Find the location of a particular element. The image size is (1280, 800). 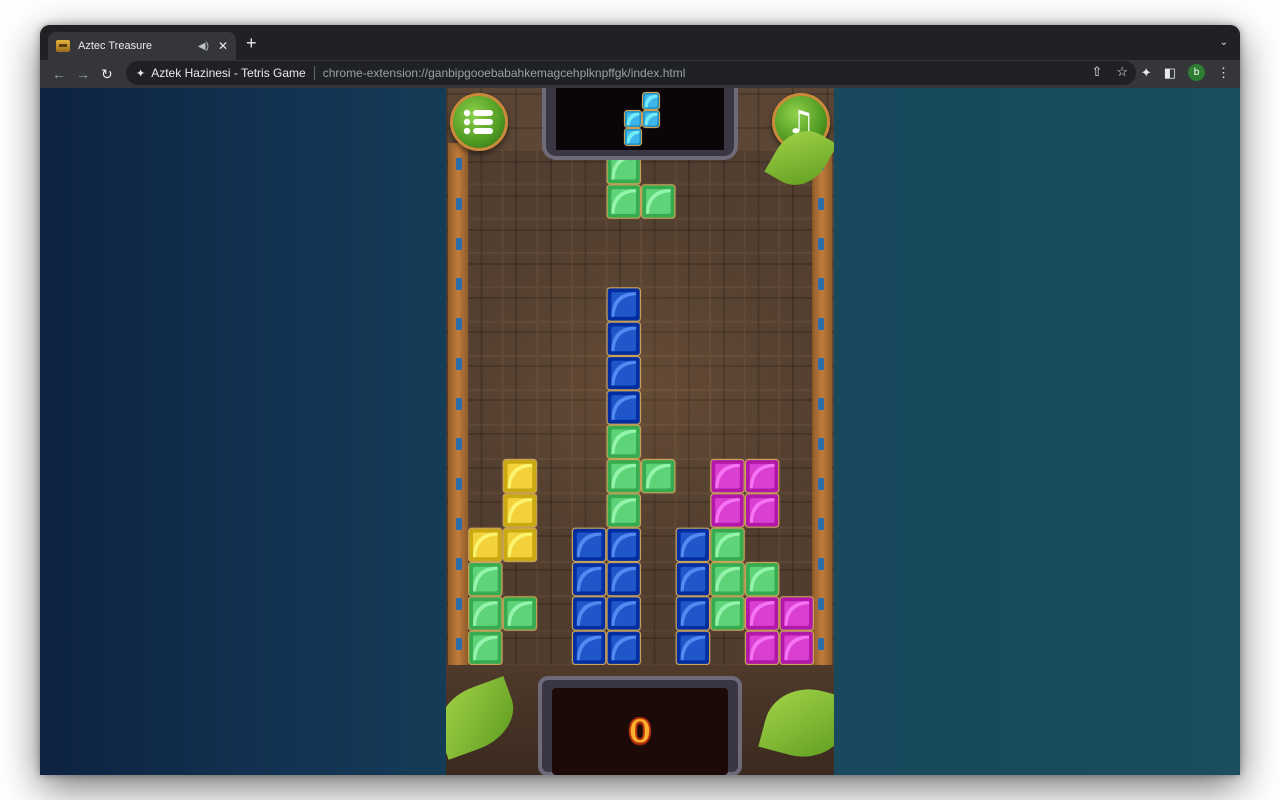

tab-aztec-treasure: Aztec Treasure ◀) ✕ is located at coordinates (142, 46).